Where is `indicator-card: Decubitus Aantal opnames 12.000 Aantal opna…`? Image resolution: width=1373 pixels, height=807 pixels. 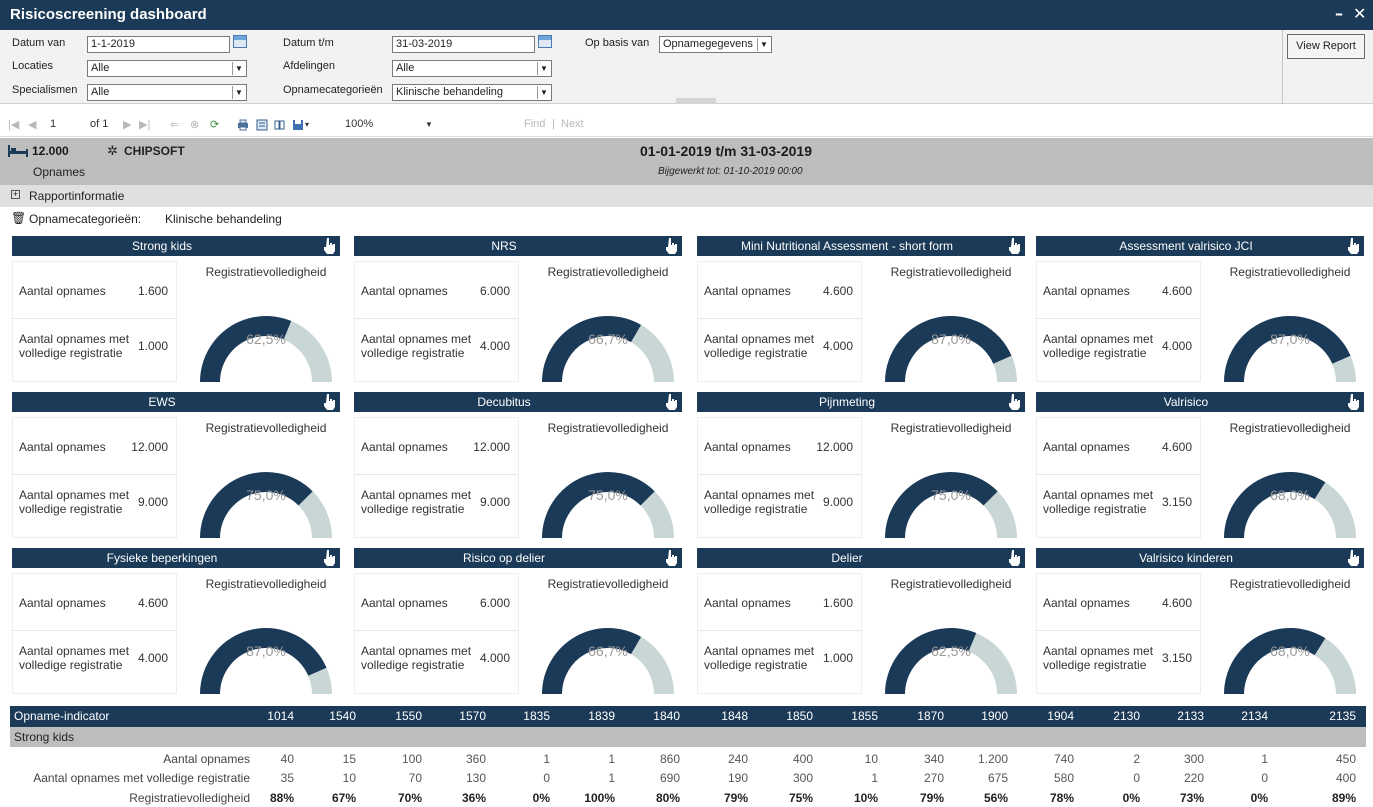
indicator-card: Decubitus Aantal opnames 12.000 Aantal opna… is located at coordinates (518, 465).